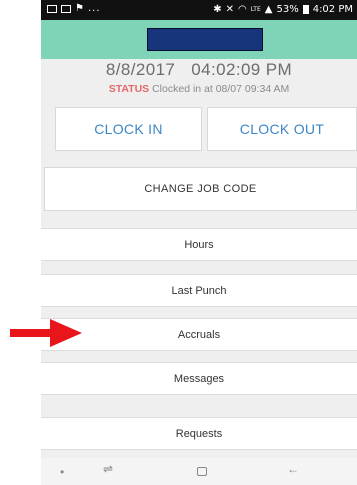  What do you see at coordinates (199, 290) in the screenshot?
I see `menu-item-last-punch: Last Punch` at bounding box center [199, 290].